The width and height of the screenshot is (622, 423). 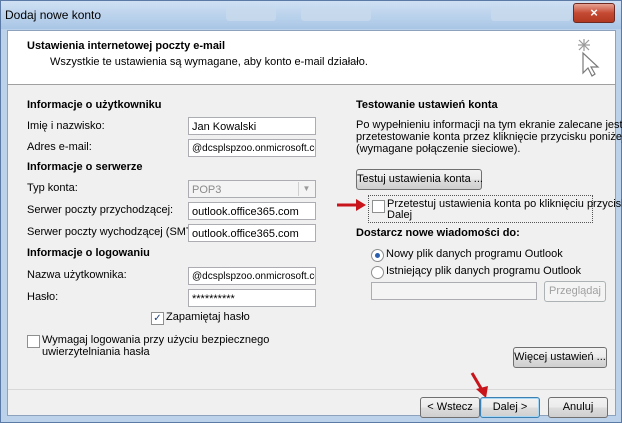 I want to click on window-title: Dodaj nowe konto, so click(x=53, y=15).